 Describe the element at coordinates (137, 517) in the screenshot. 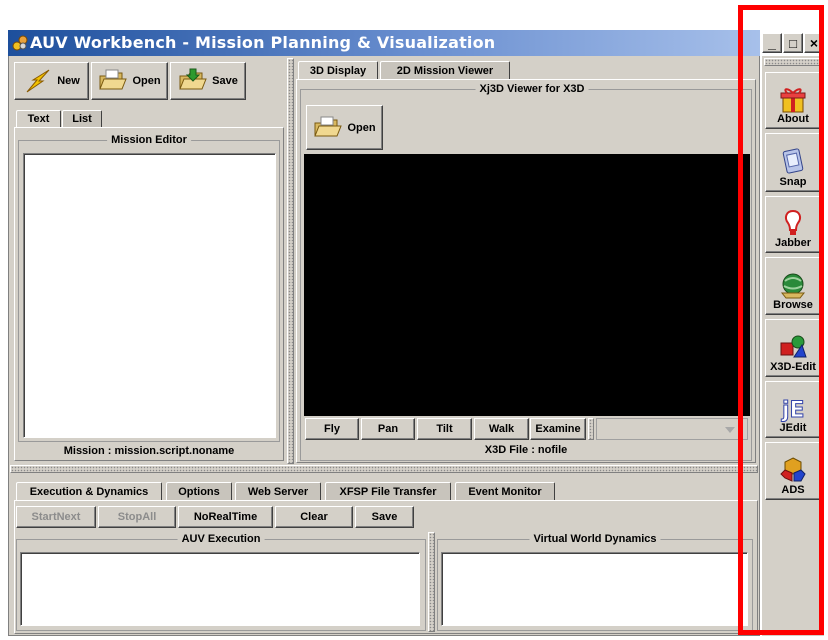

I see `stopall-button: StopAll` at that location.